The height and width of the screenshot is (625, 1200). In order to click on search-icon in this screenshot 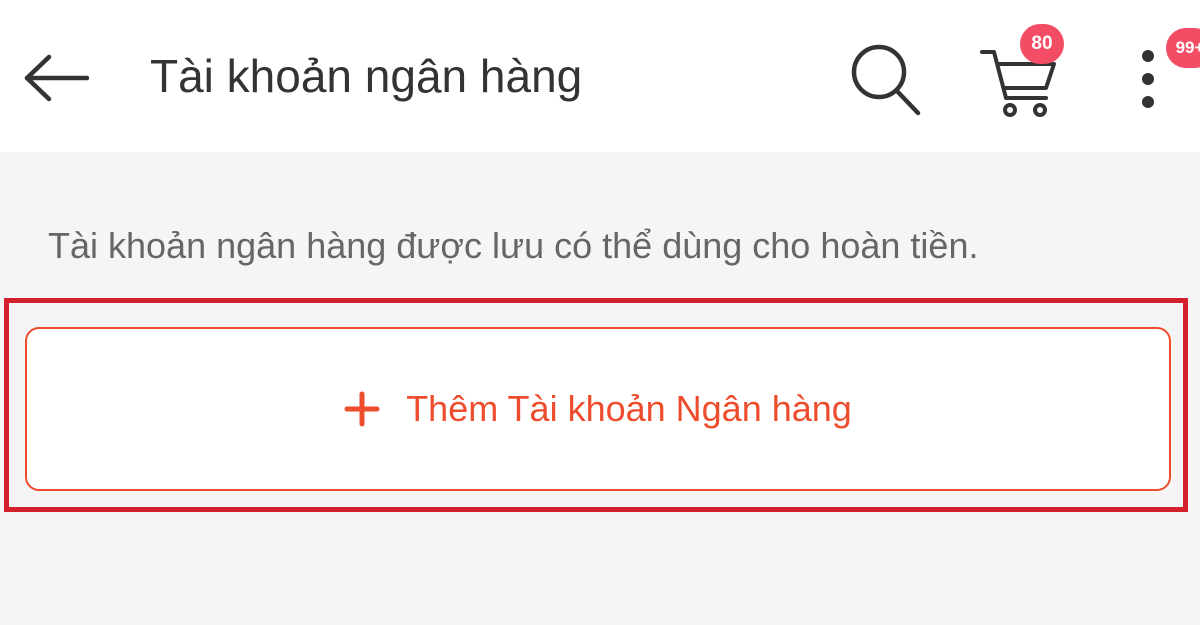, I will do `click(886, 80)`.